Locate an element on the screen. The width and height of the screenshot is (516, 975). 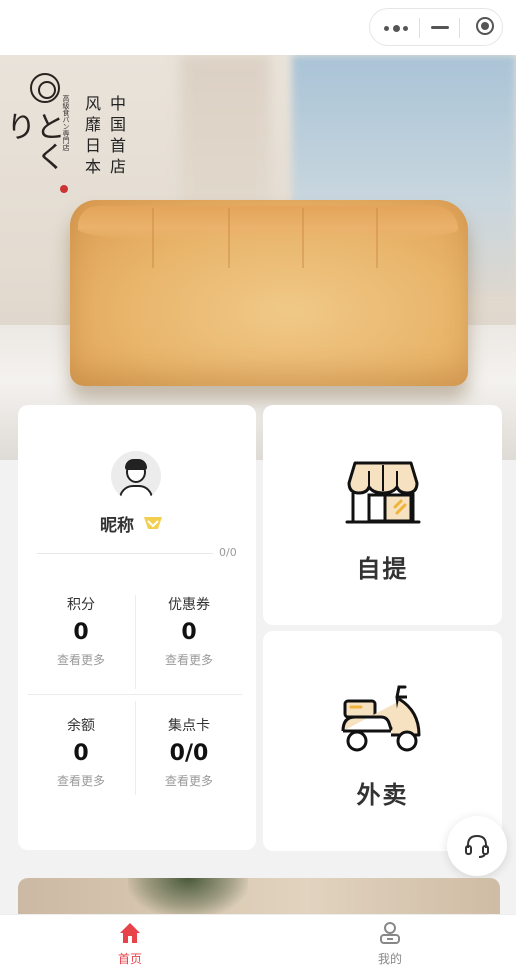
tab-home-label: 首页 is located at coordinates (129, 959).